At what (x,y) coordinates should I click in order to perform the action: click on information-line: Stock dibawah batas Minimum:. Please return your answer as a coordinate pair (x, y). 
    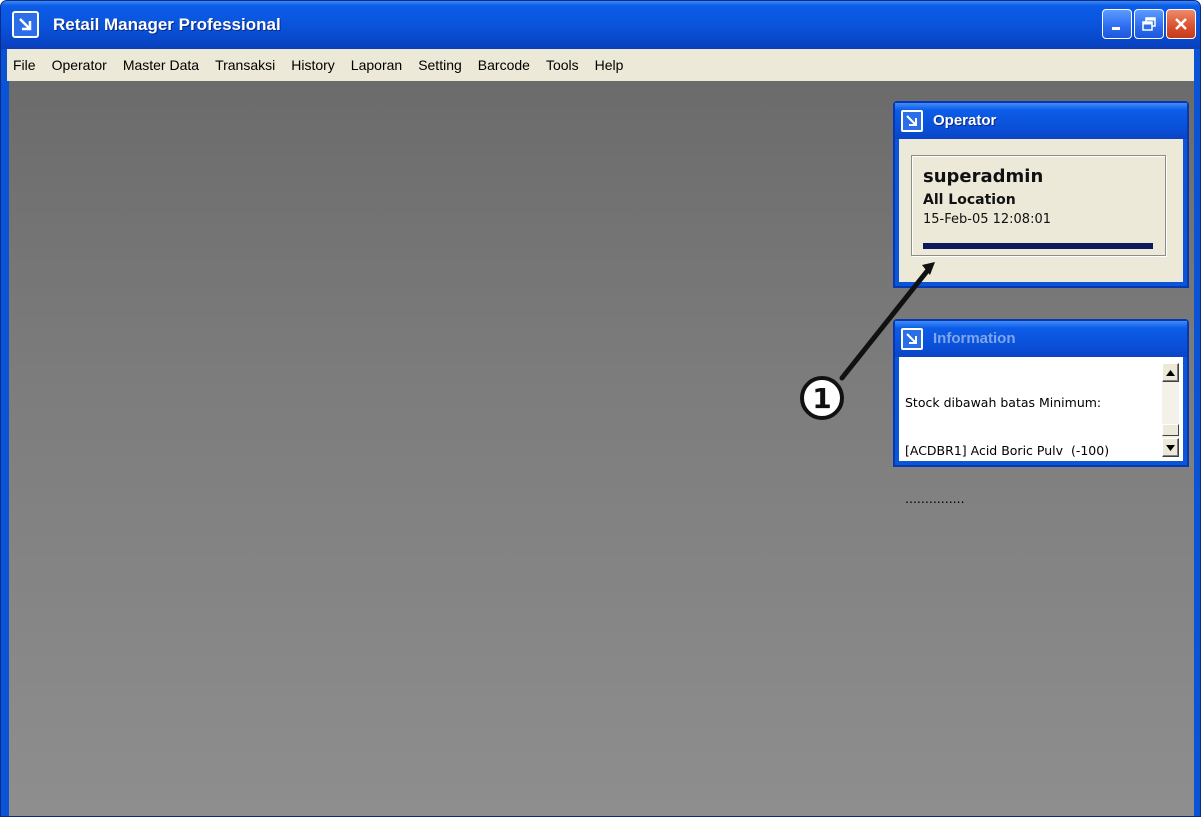
    Looking at the image, I should click on (1003, 402).